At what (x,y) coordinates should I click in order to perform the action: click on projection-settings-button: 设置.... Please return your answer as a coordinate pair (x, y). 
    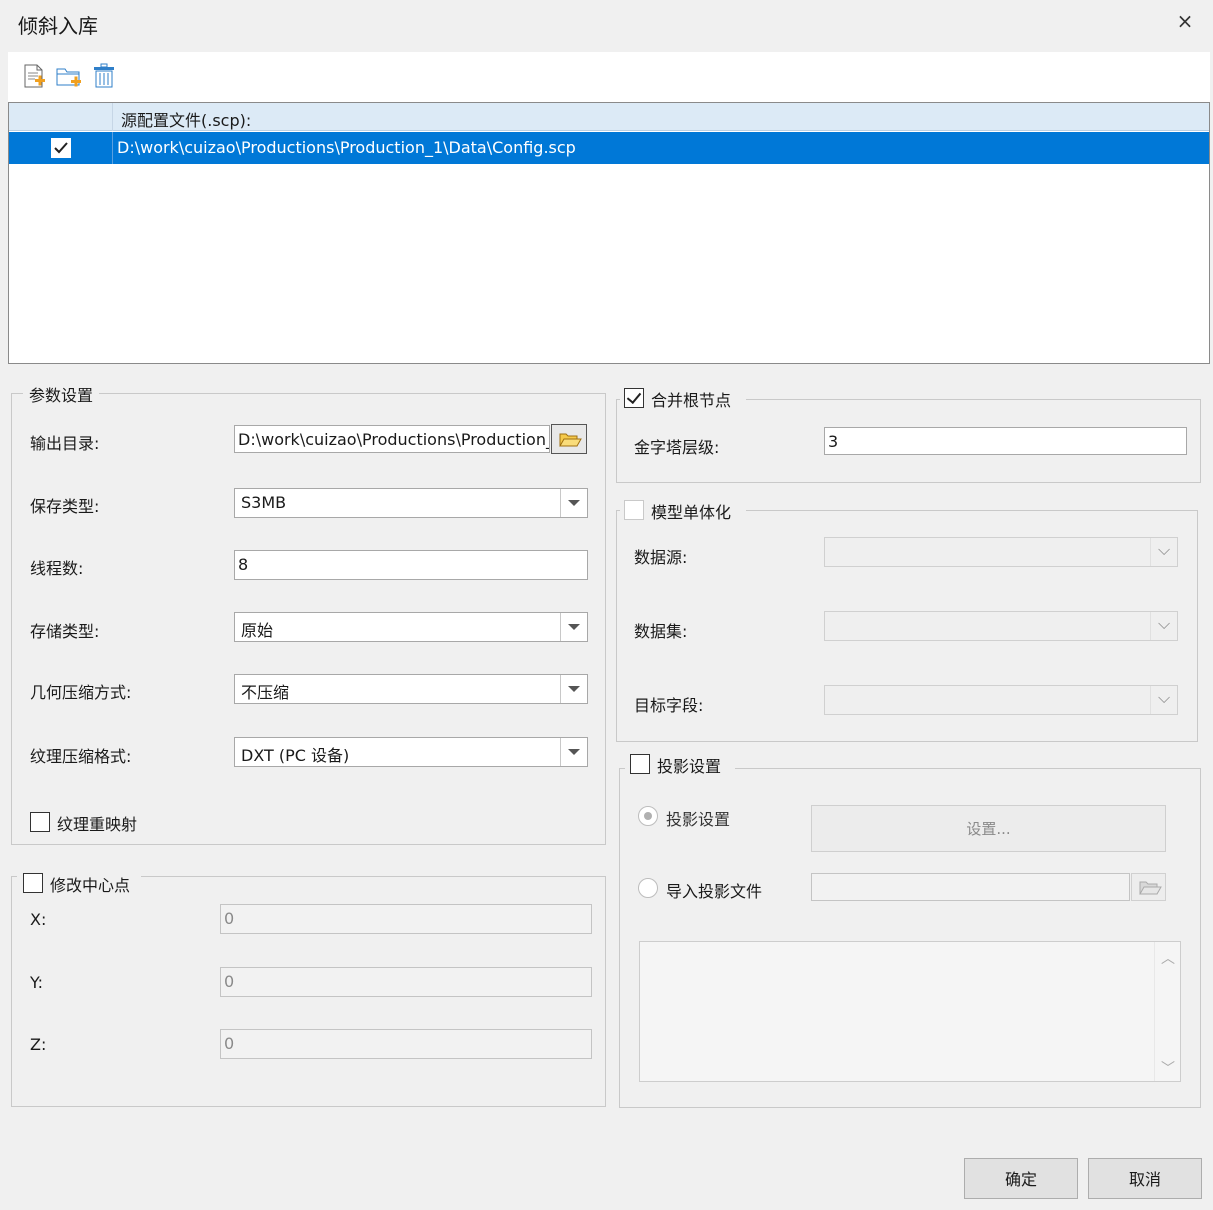
    Looking at the image, I should click on (988, 828).